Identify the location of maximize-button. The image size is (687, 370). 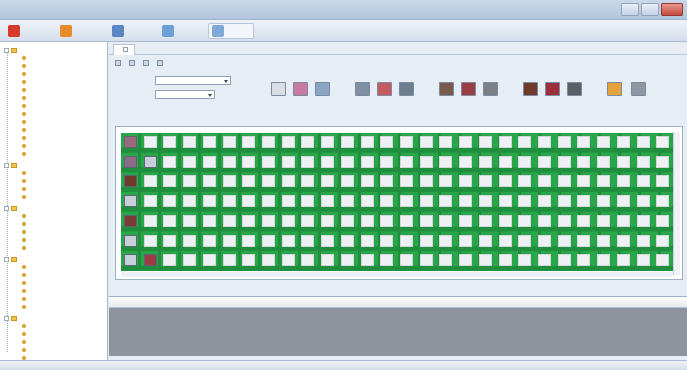
(650, 9).